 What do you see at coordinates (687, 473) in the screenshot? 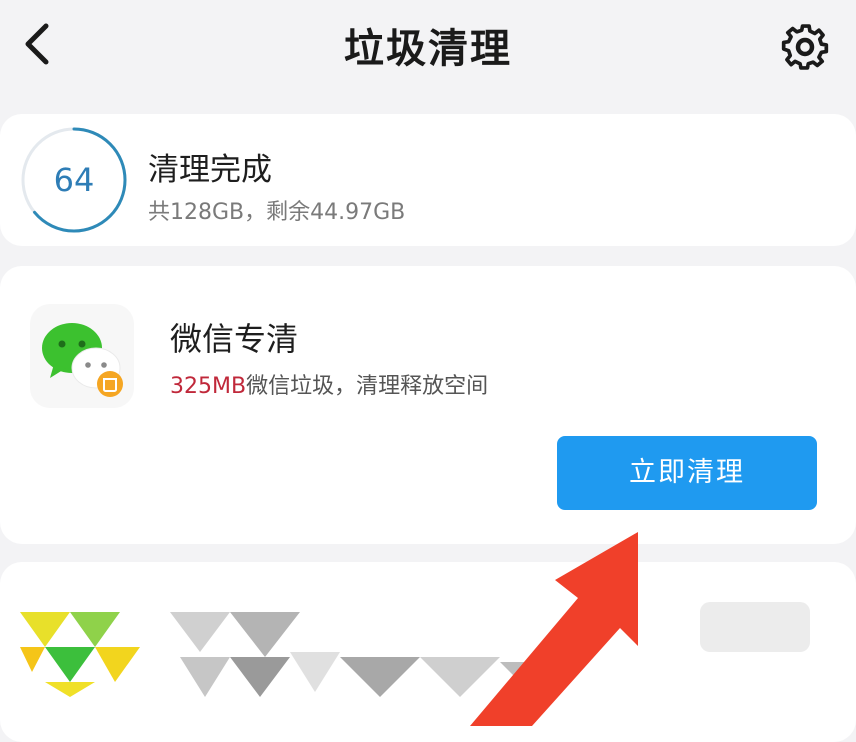
I see `clean-now-button: 立即清理` at bounding box center [687, 473].